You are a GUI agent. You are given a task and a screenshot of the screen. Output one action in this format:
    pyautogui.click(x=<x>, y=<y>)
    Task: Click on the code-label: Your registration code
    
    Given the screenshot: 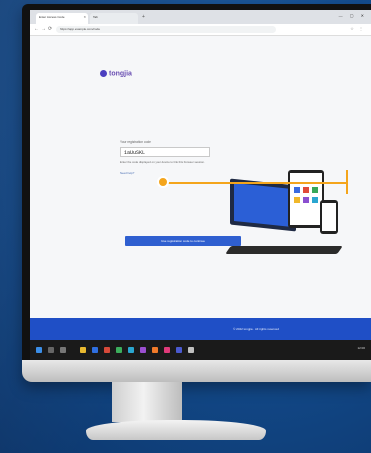 What is the action you would take?
    pyautogui.click(x=135, y=142)
    